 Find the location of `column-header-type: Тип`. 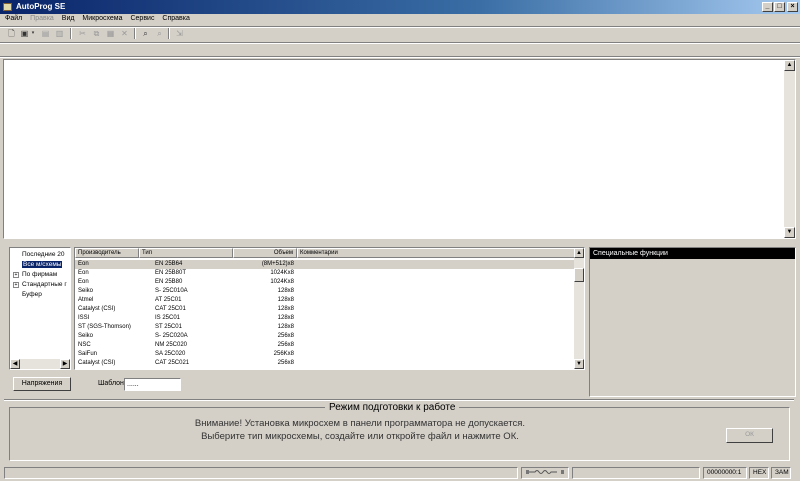

column-header-type: Тип is located at coordinates (186, 253).